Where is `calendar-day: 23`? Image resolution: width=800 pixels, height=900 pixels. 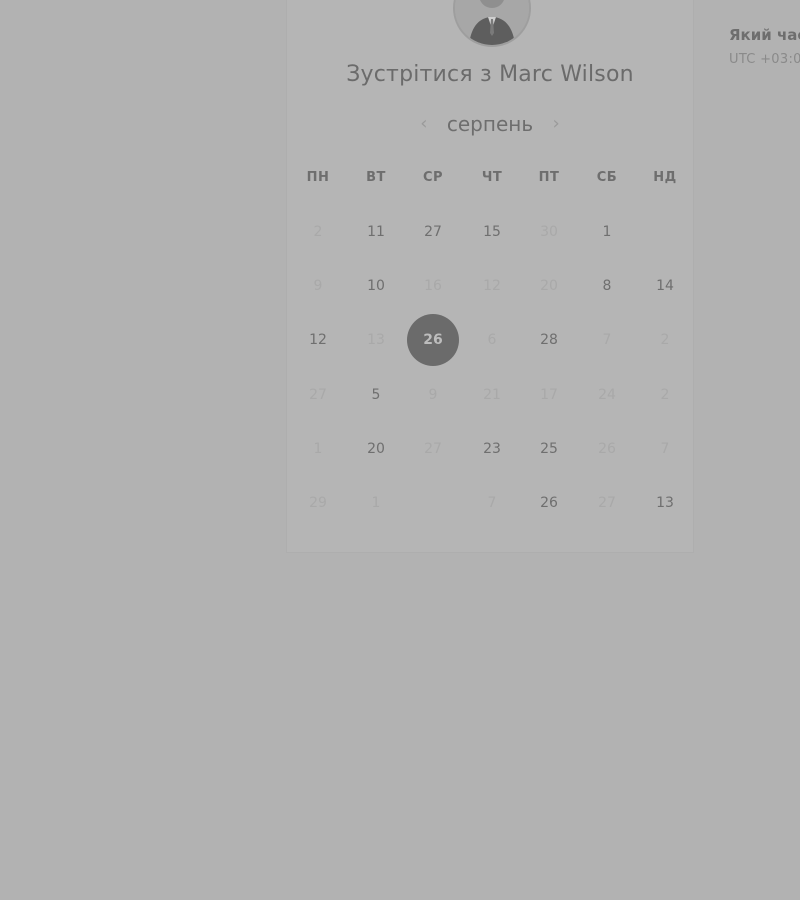 calendar-day: 23 is located at coordinates (492, 449).